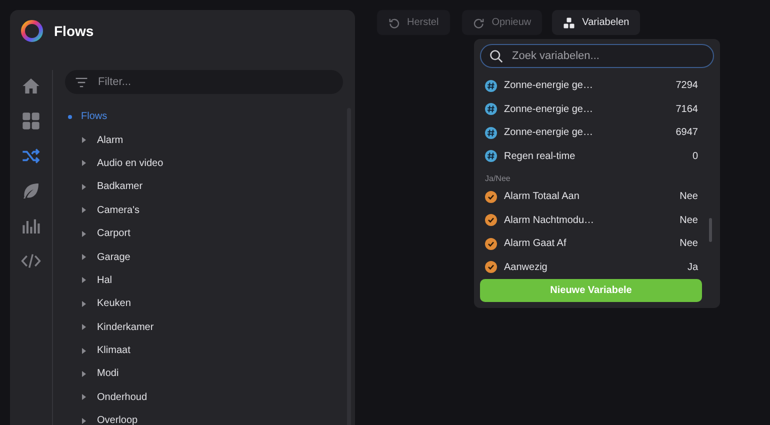  Describe the element at coordinates (596, 22) in the screenshot. I see `toolbar-button: Variabelen` at that location.